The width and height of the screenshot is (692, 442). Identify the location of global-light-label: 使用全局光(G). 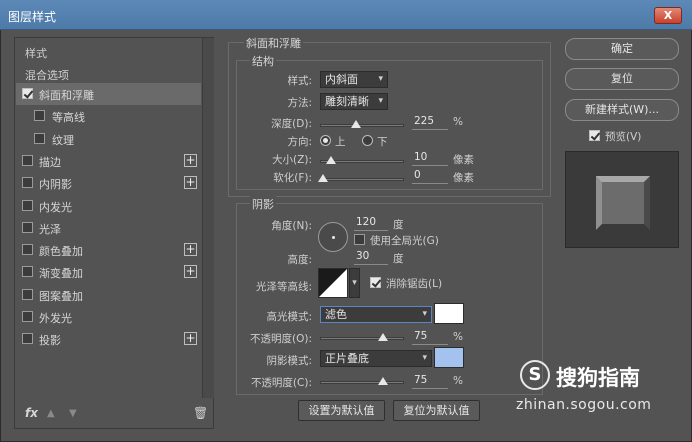
(404, 241).